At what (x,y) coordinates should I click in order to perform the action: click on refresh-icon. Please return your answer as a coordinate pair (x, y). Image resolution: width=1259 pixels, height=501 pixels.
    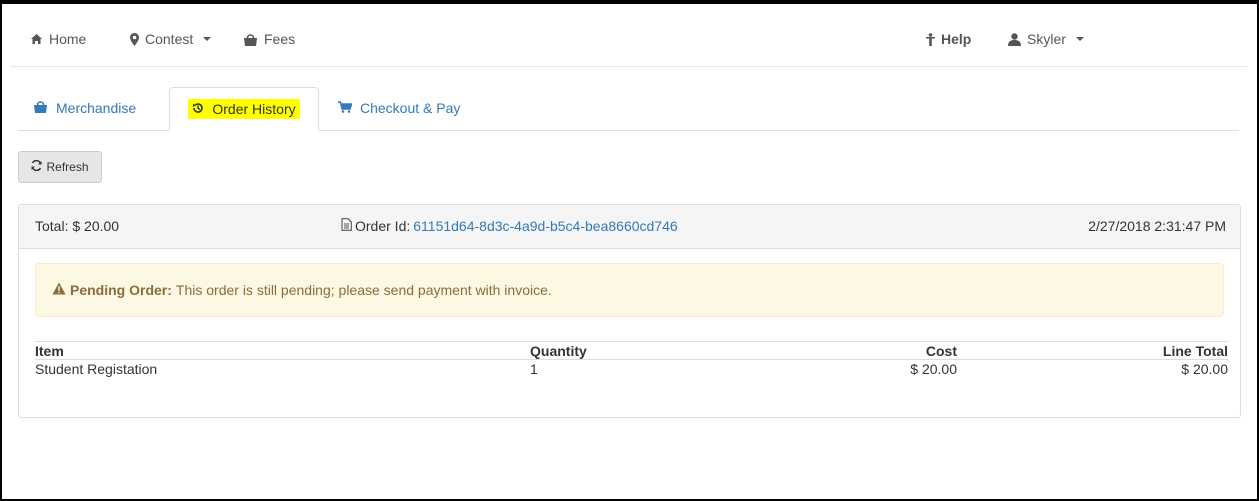
    Looking at the image, I should click on (36, 166).